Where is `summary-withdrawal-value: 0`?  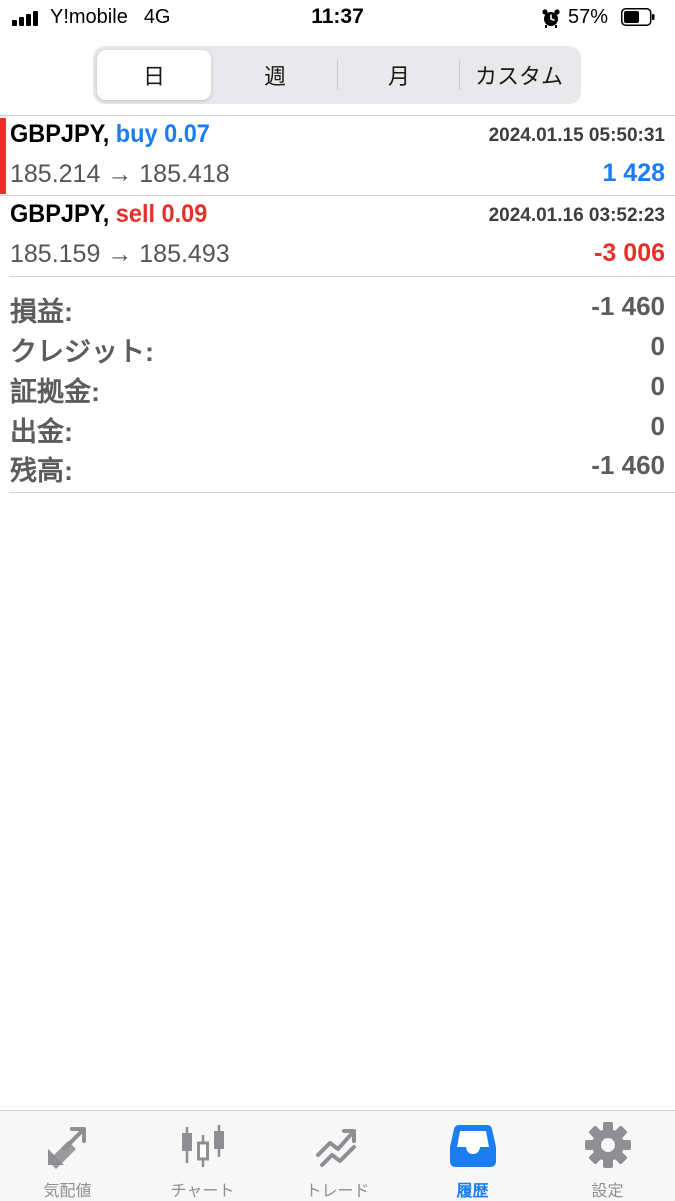
summary-withdrawal-value: 0 is located at coordinates (657, 426).